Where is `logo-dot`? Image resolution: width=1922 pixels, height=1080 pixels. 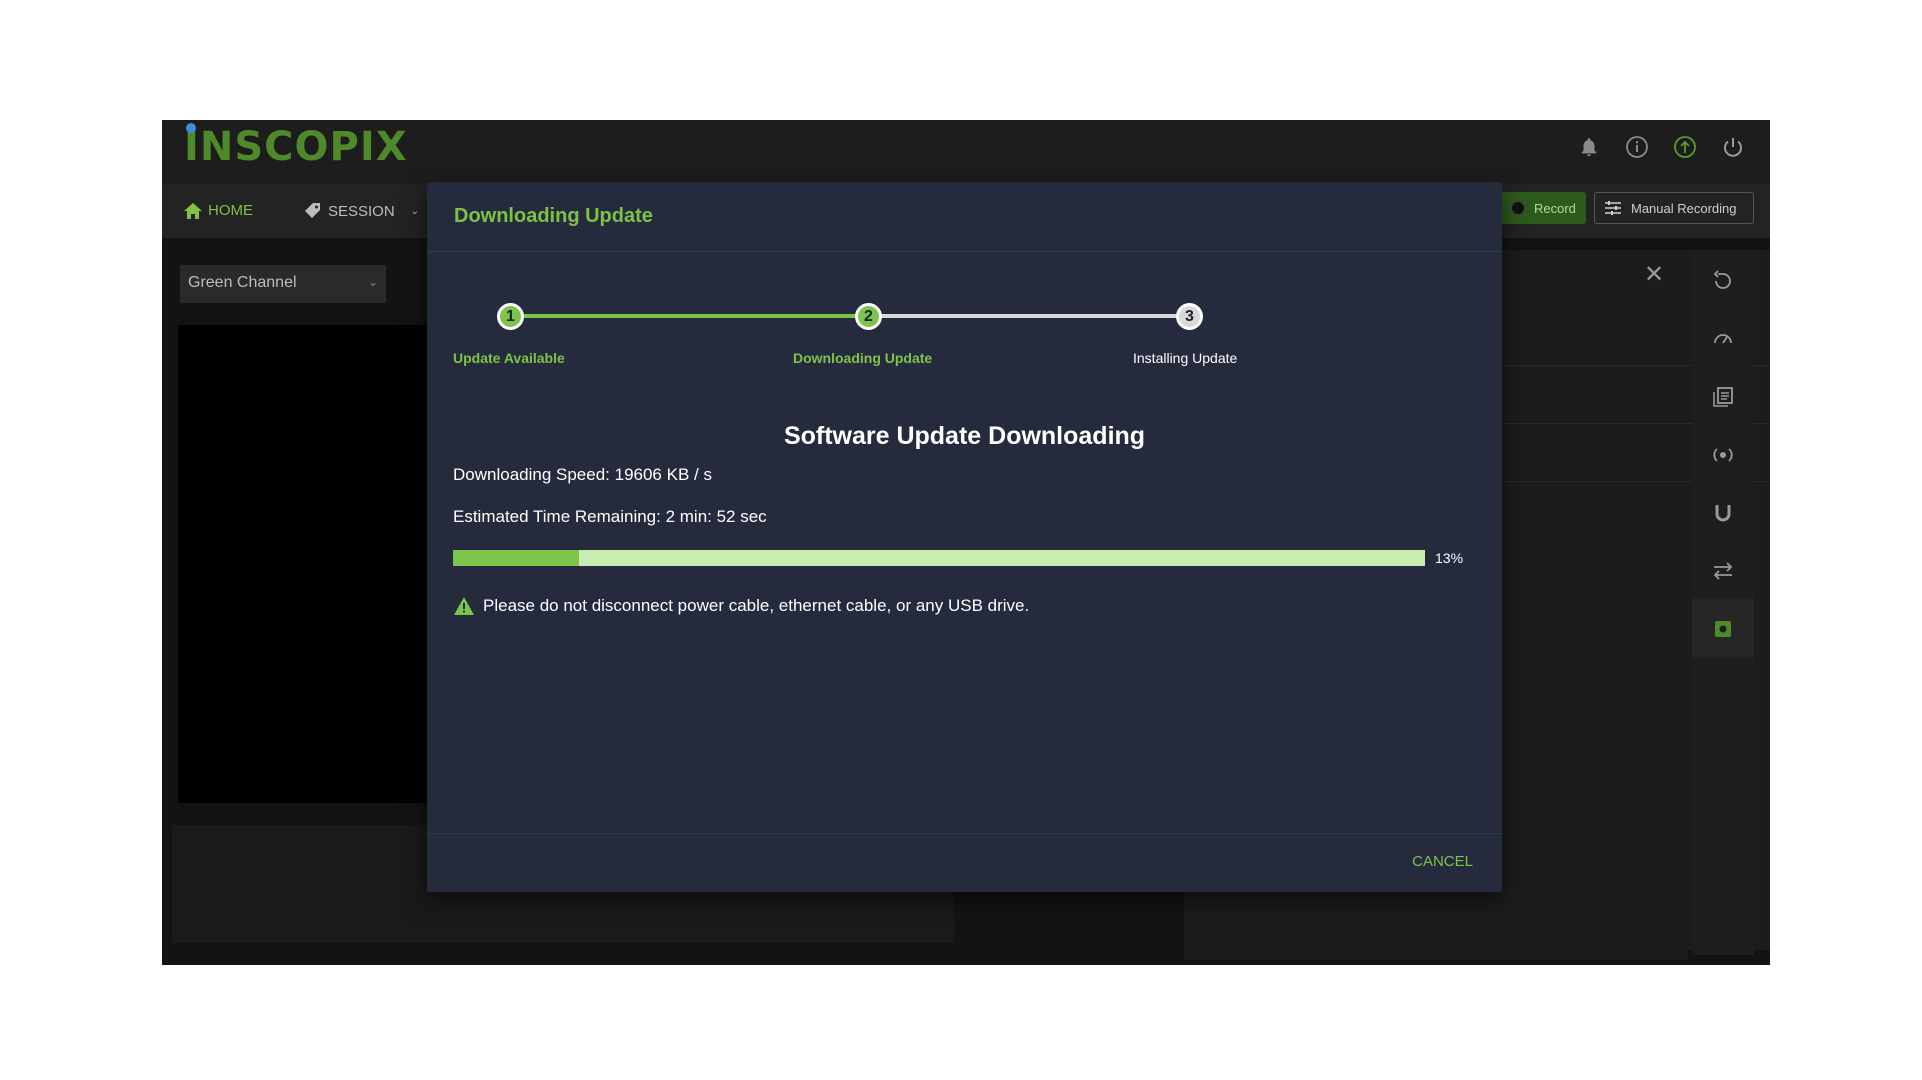
logo-dot is located at coordinates (191, 128).